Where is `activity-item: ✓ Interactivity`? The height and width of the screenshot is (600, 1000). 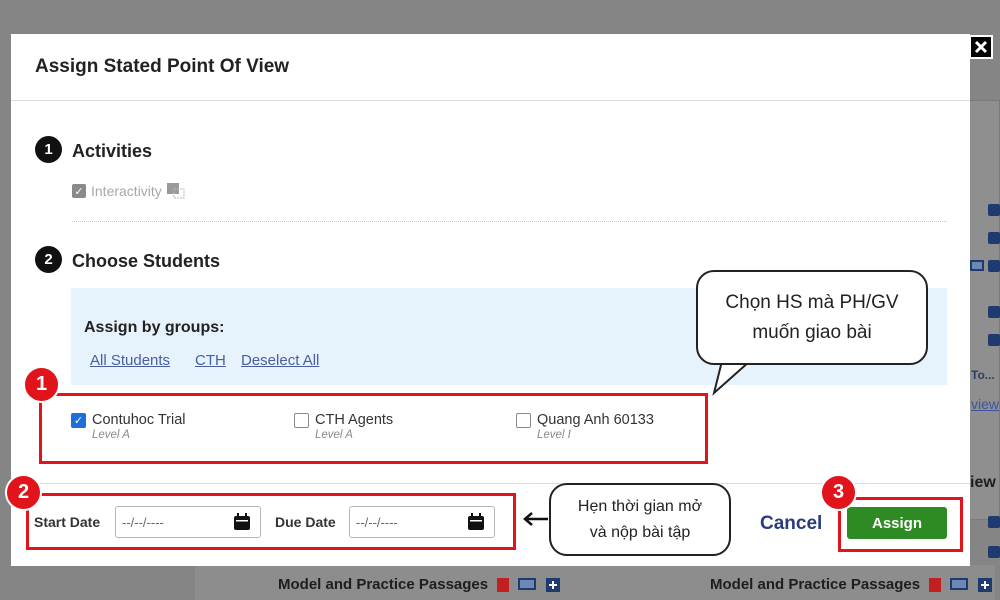 activity-item: ✓ Interactivity is located at coordinates (128, 191).